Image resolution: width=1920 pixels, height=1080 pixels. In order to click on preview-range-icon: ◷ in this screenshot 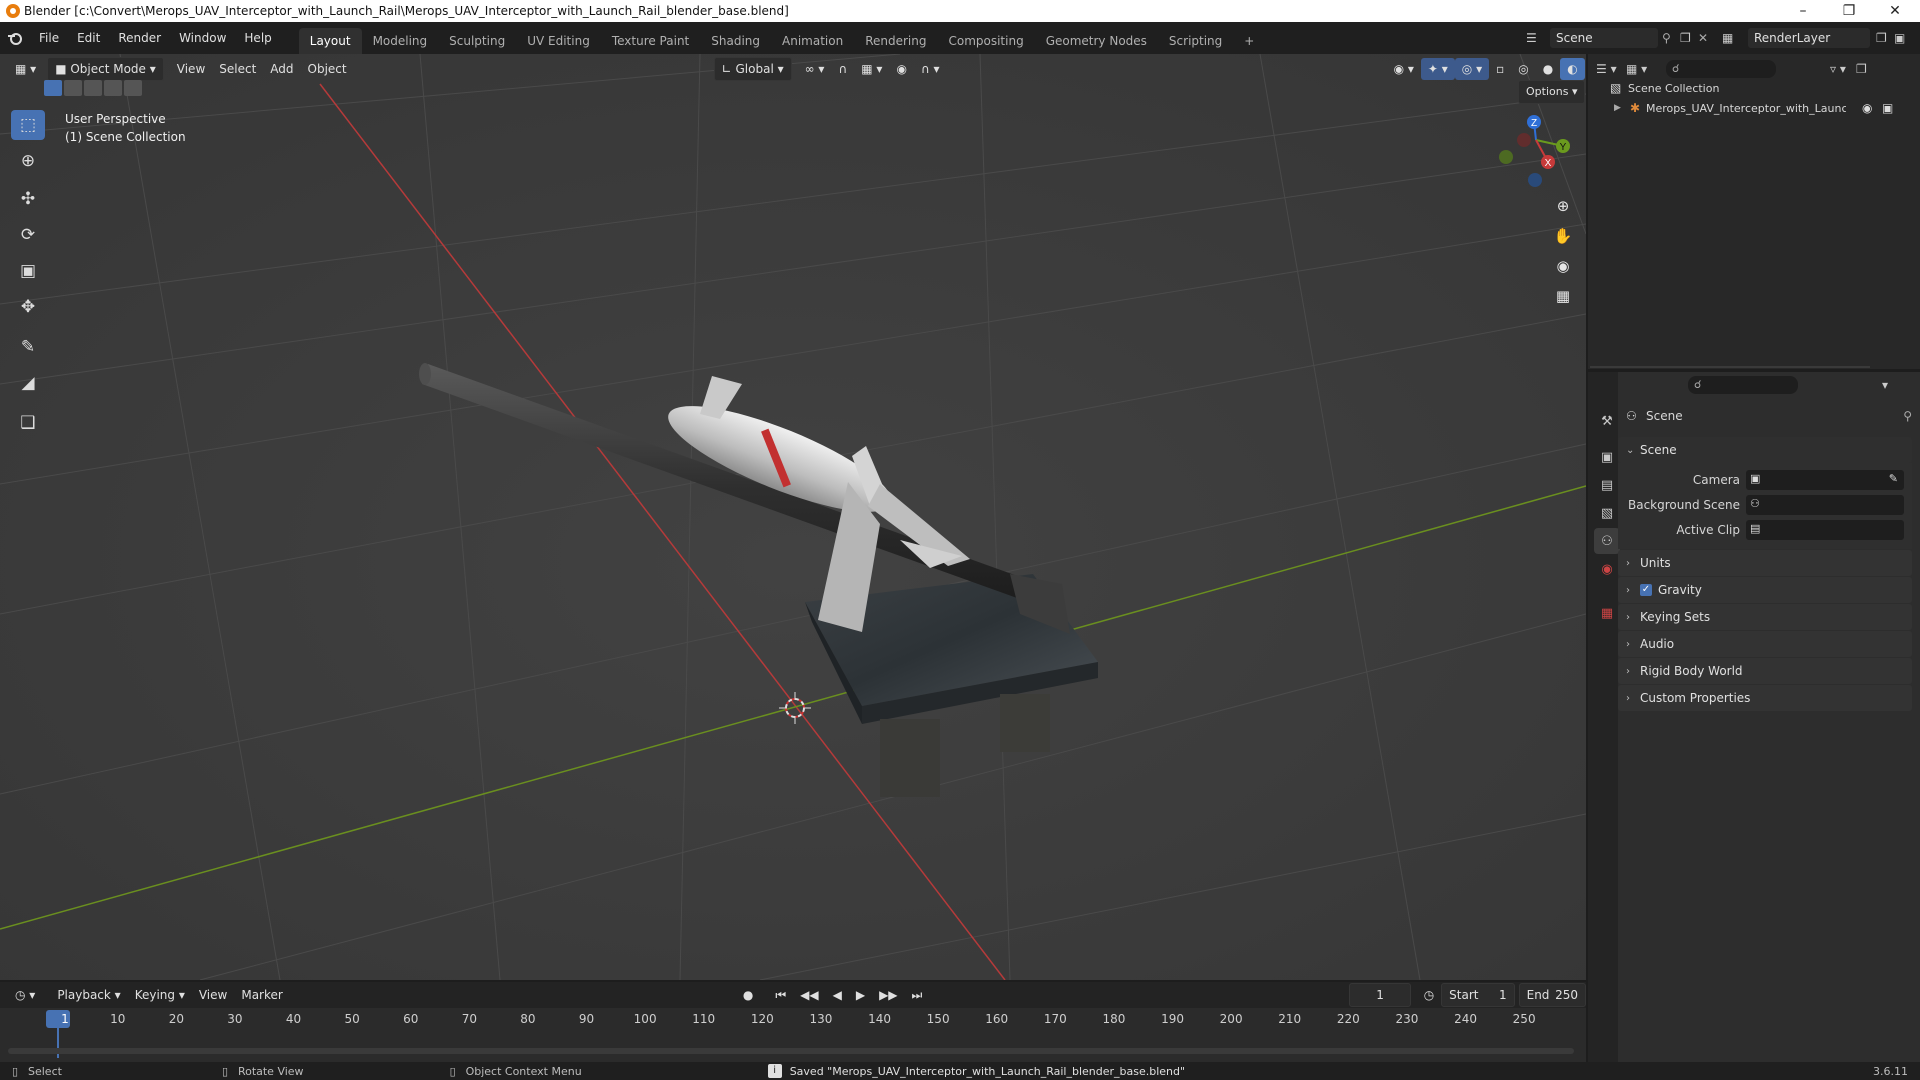, I will do `click(1429, 995)`.